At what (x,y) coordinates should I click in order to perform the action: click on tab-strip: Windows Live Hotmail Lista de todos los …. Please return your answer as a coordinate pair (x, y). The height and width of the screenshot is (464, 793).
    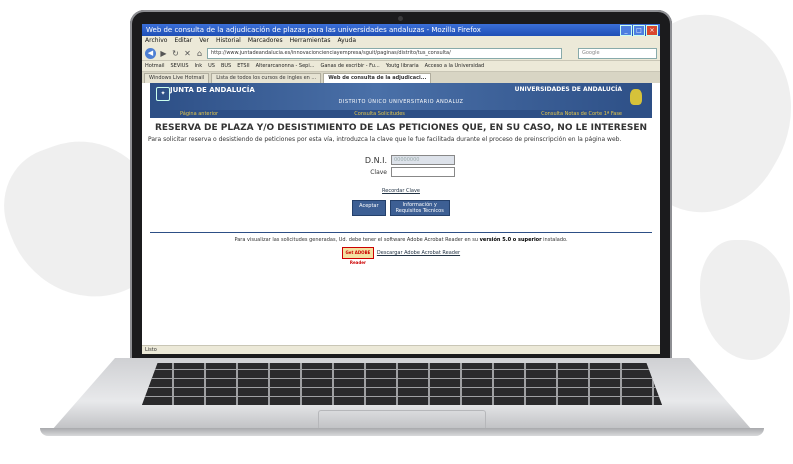
    Looking at the image, I should click on (401, 77).